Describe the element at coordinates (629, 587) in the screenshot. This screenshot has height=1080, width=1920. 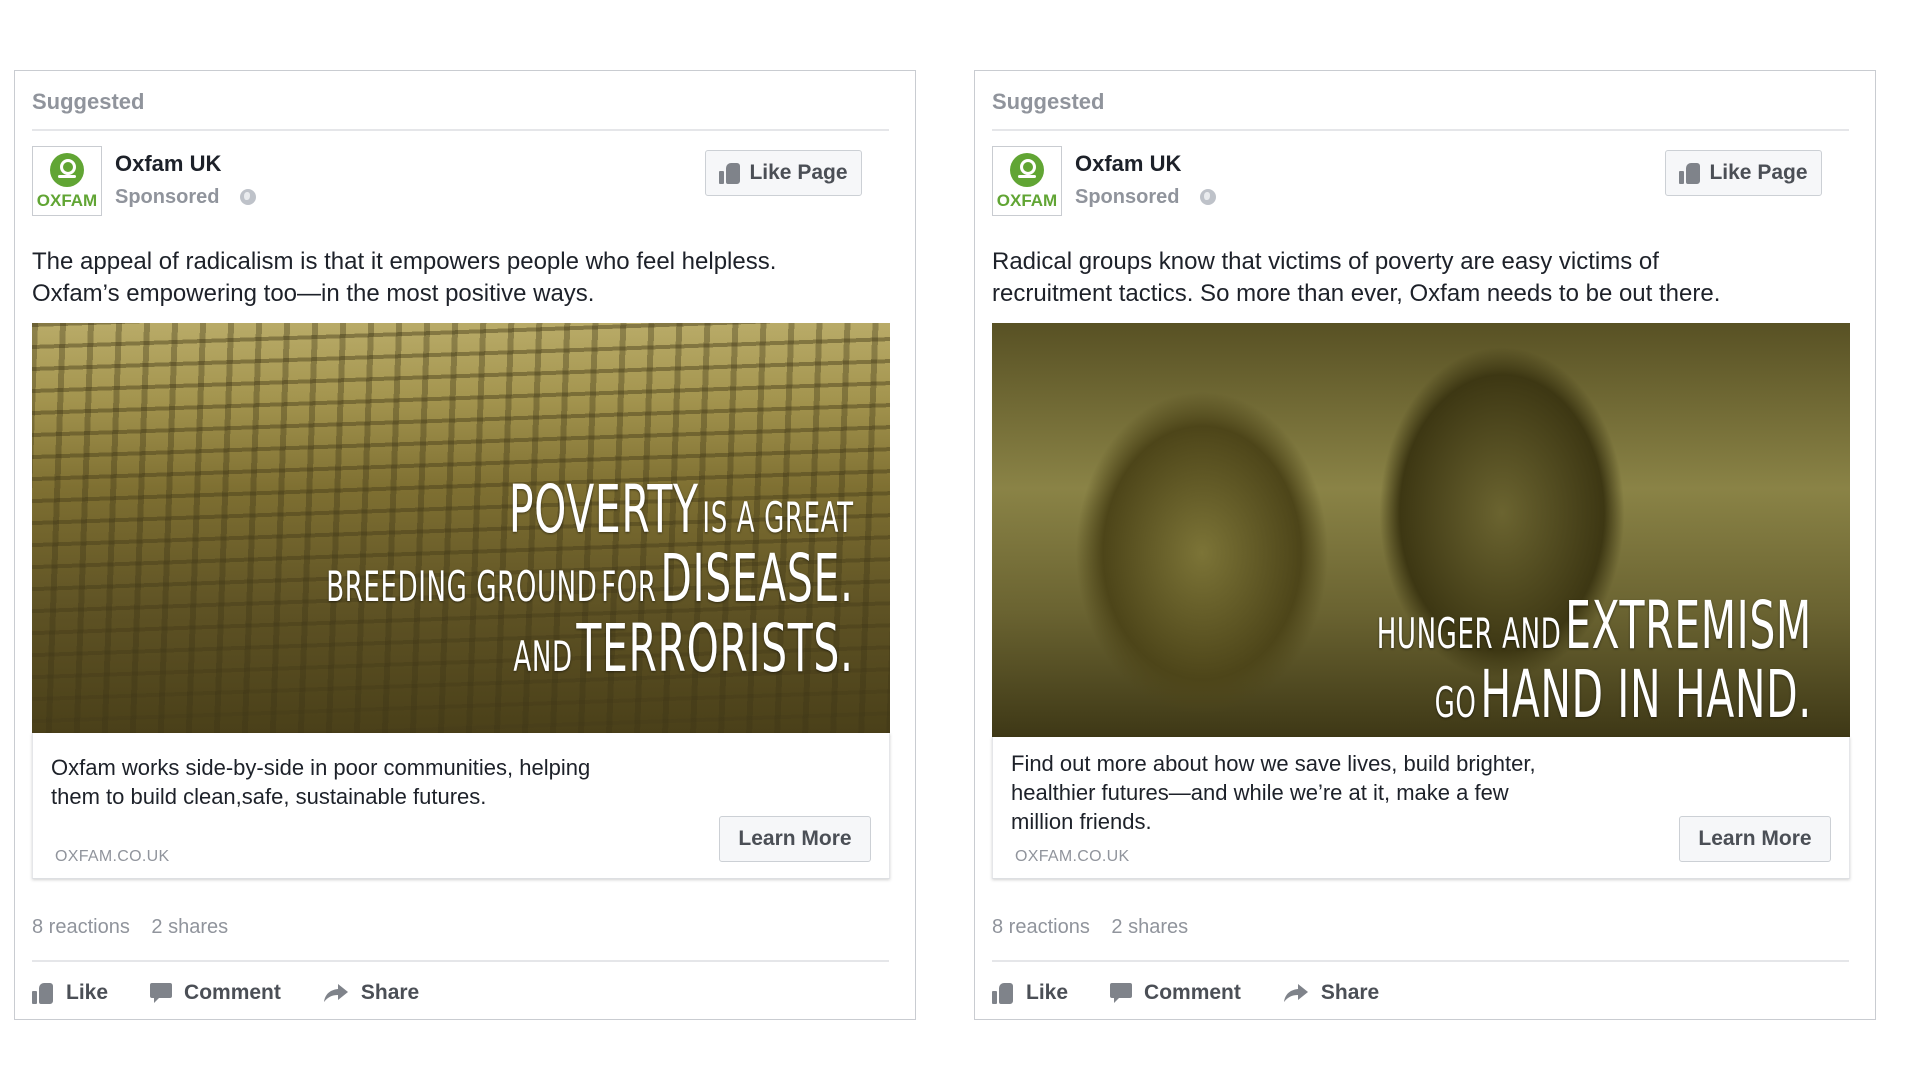
I see `overlay-word: FOR` at that location.